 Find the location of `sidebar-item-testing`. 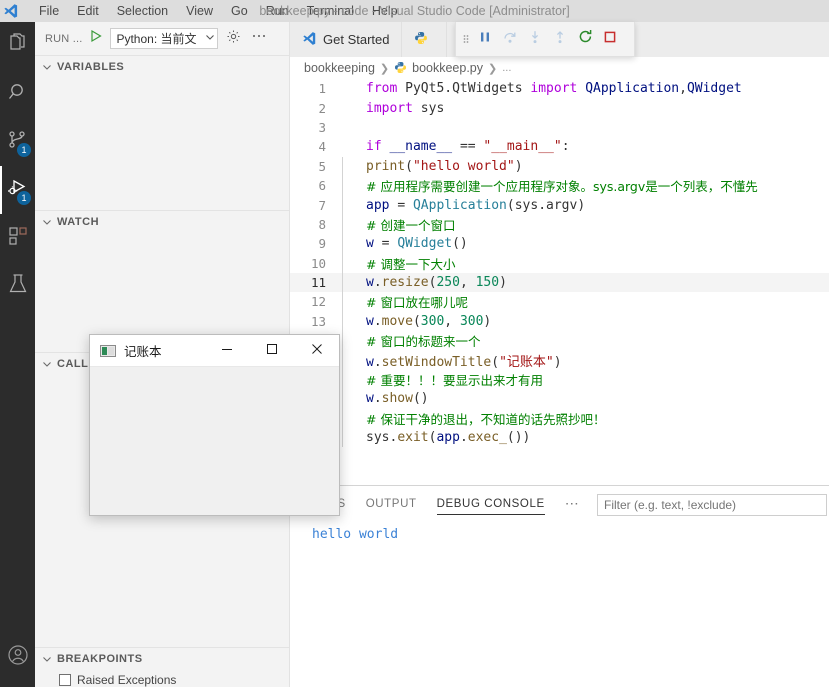

sidebar-item-testing is located at coordinates (17, 286).